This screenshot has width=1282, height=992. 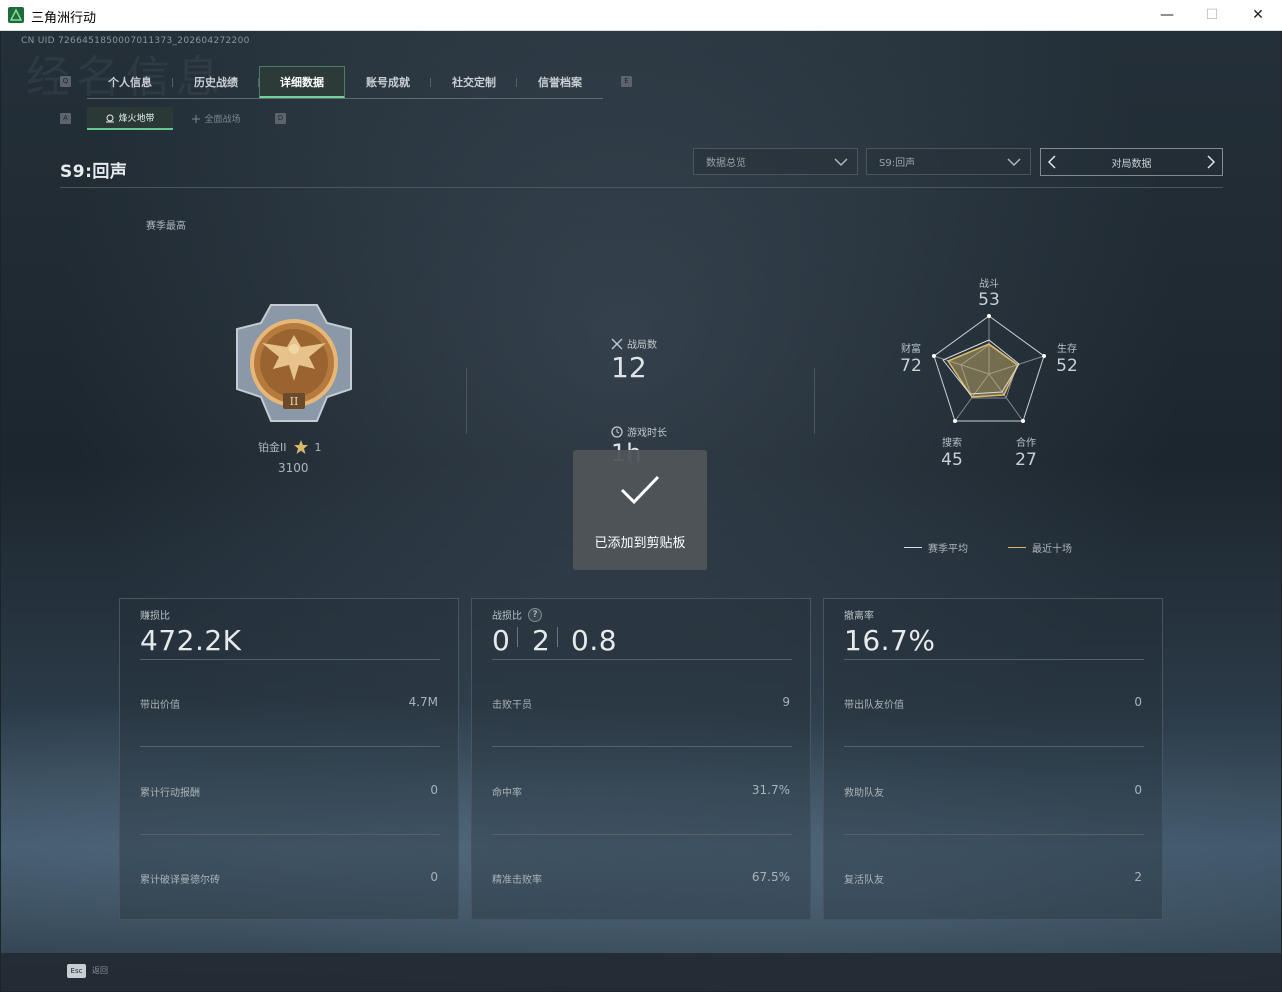 What do you see at coordinates (136, 119) in the screenshot?
I see `subtab-label: 烽火地带` at bounding box center [136, 119].